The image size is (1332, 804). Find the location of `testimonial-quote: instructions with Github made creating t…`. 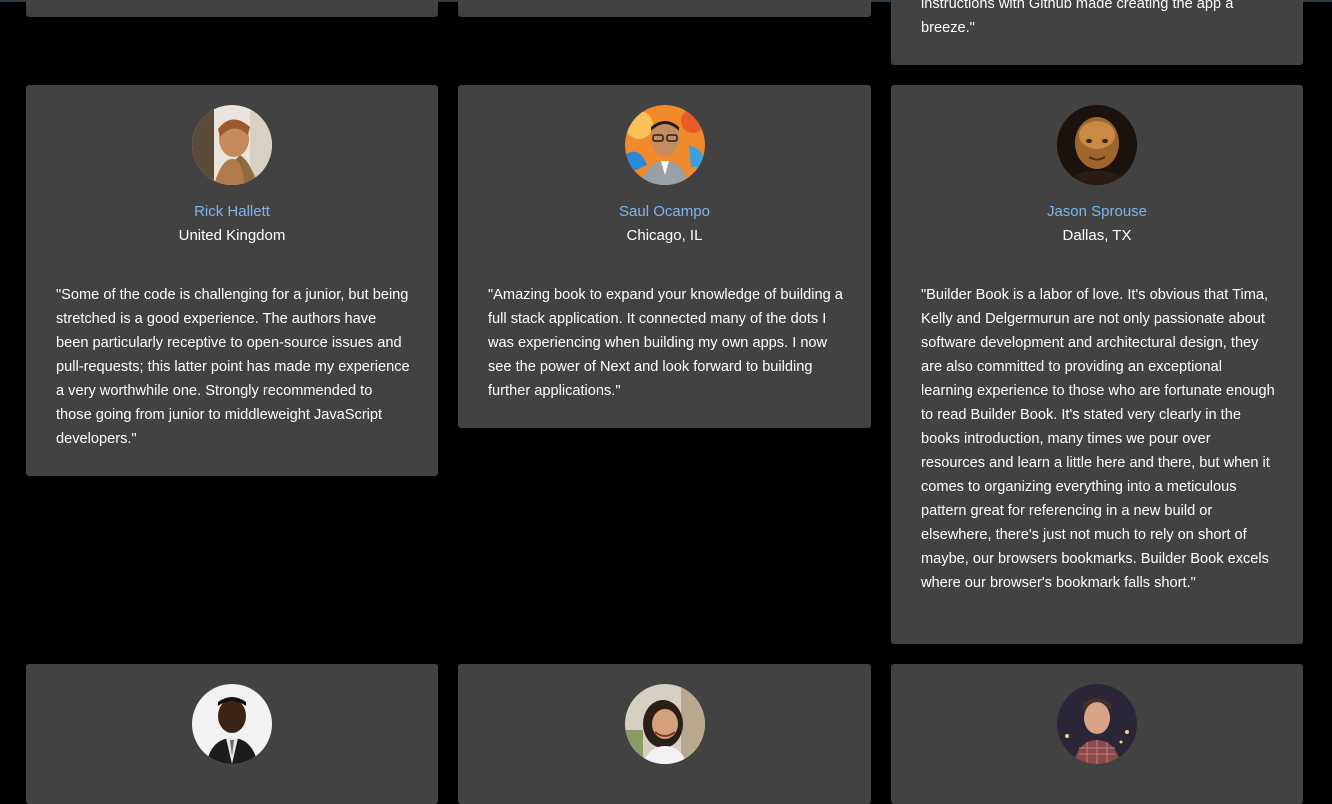

testimonial-quote: instructions with Github made creating t… is located at coordinates (1077, 18).